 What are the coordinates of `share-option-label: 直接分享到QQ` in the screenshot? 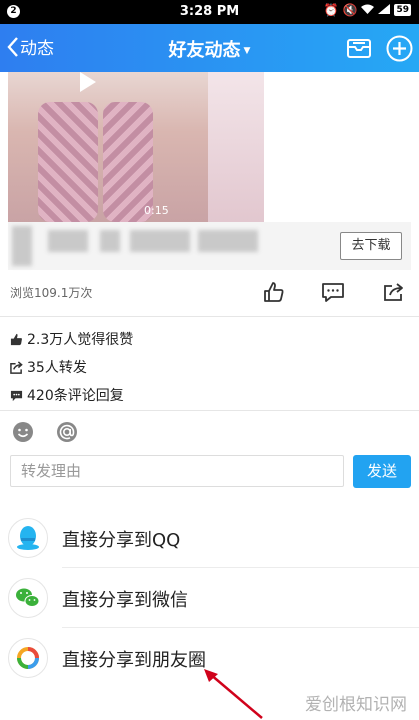 It's located at (121, 540).